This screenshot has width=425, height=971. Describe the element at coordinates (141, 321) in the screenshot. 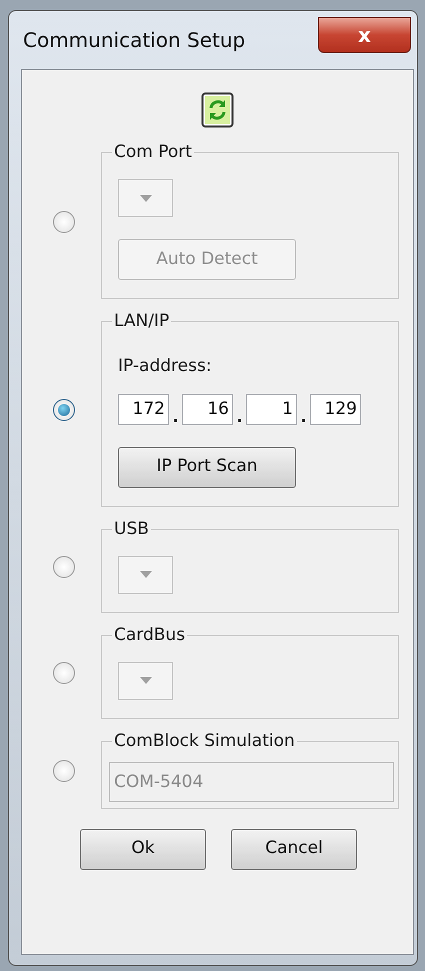

I see `group-title: LAN/IP` at that location.